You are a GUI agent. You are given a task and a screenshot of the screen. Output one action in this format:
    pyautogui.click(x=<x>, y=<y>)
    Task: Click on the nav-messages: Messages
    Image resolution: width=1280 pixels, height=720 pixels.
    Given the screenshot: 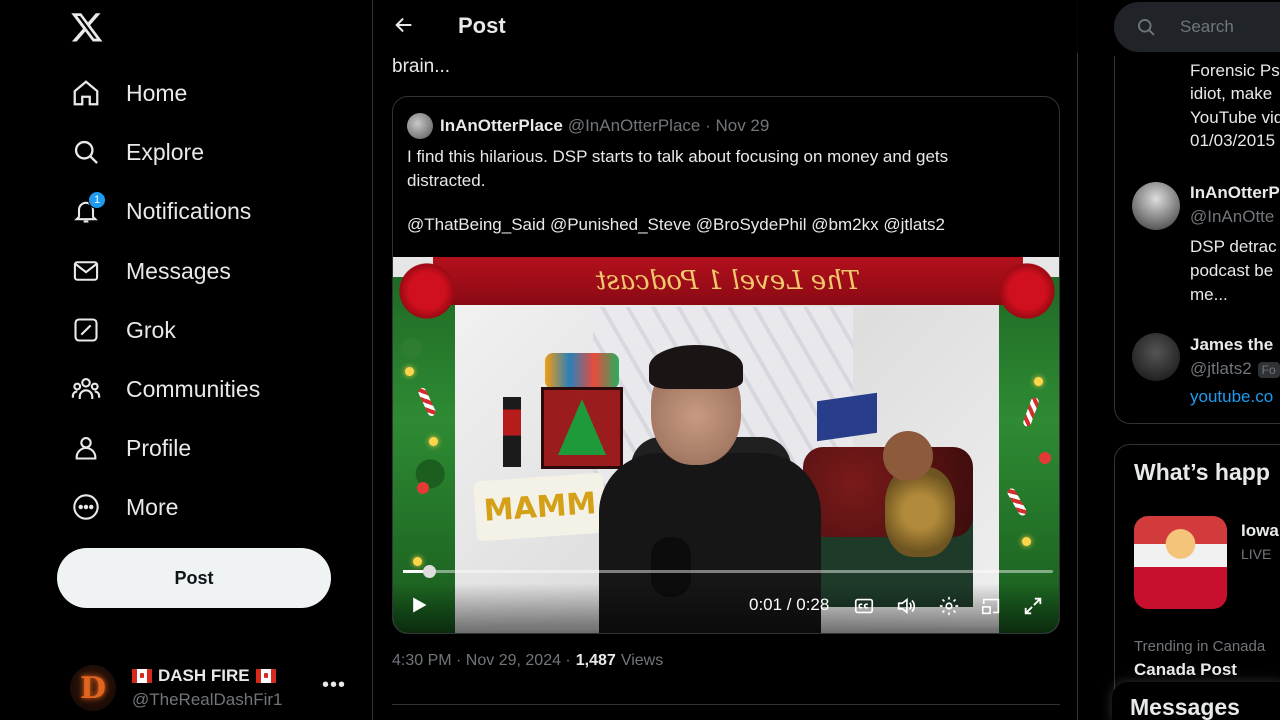 What is the action you would take?
    pyautogui.click(x=150, y=271)
    